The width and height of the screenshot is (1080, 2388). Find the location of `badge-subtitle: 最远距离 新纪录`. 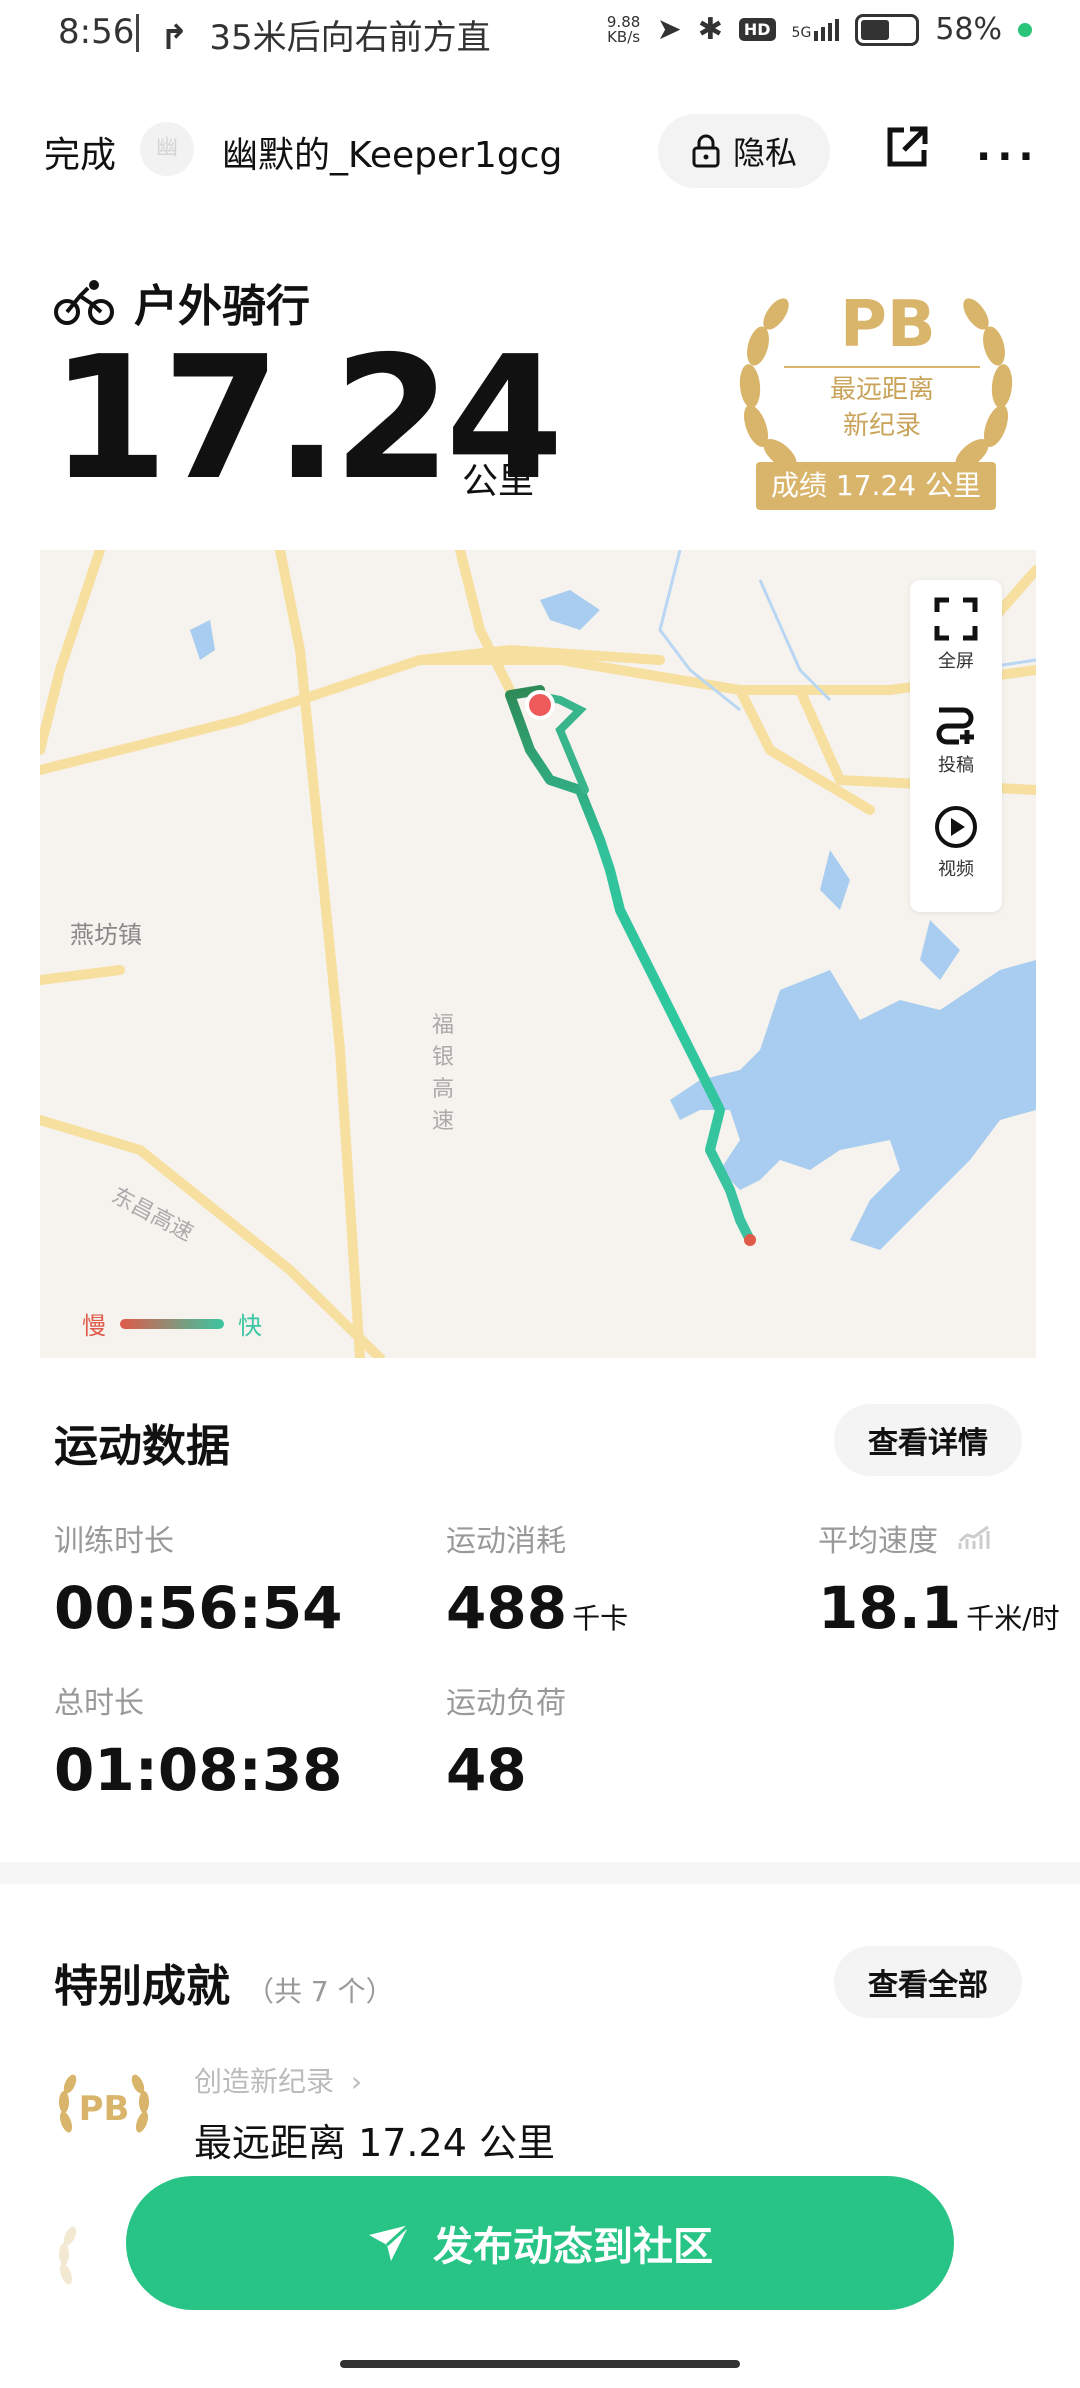

badge-subtitle: 最远距离 新纪录 is located at coordinates (882, 408).